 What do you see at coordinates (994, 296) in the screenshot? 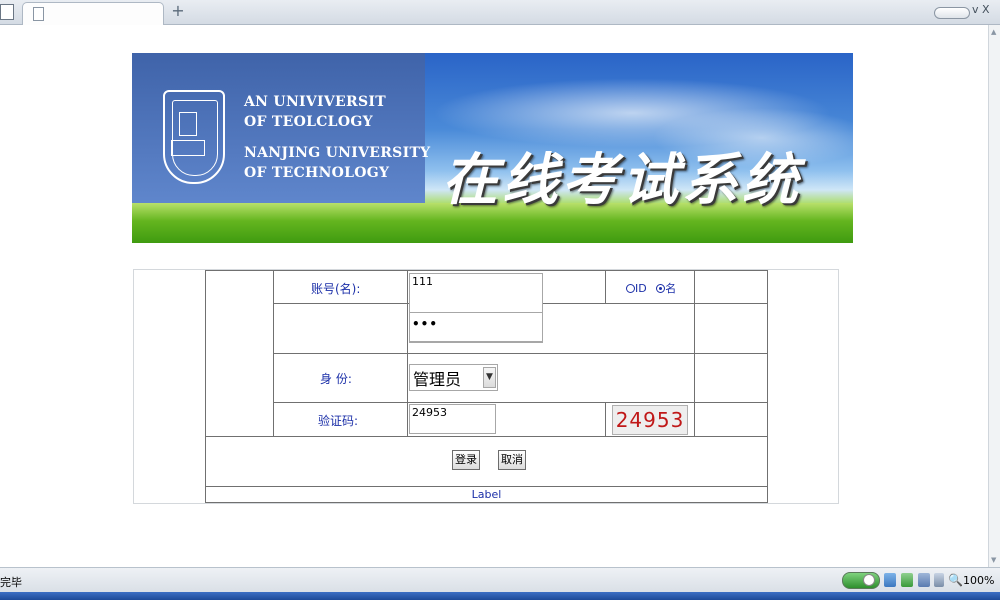
I see `vertical-scrollbar: ▲ ▼` at bounding box center [994, 296].